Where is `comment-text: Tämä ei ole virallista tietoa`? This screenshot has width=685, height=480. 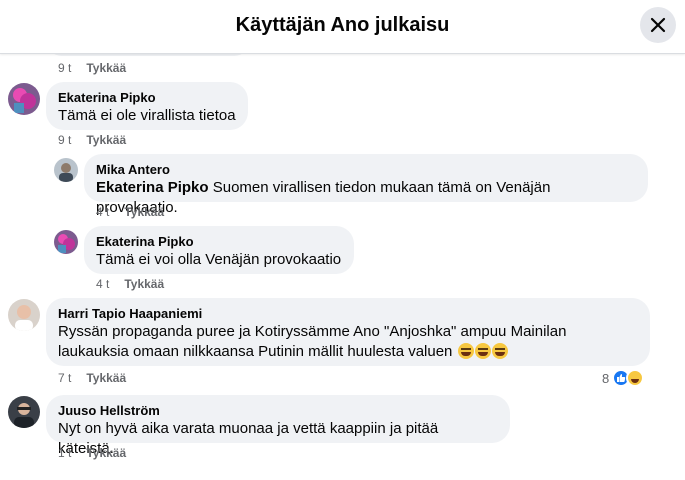 comment-text: Tämä ei ole virallista tietoa is located at coordinates (147, 115).